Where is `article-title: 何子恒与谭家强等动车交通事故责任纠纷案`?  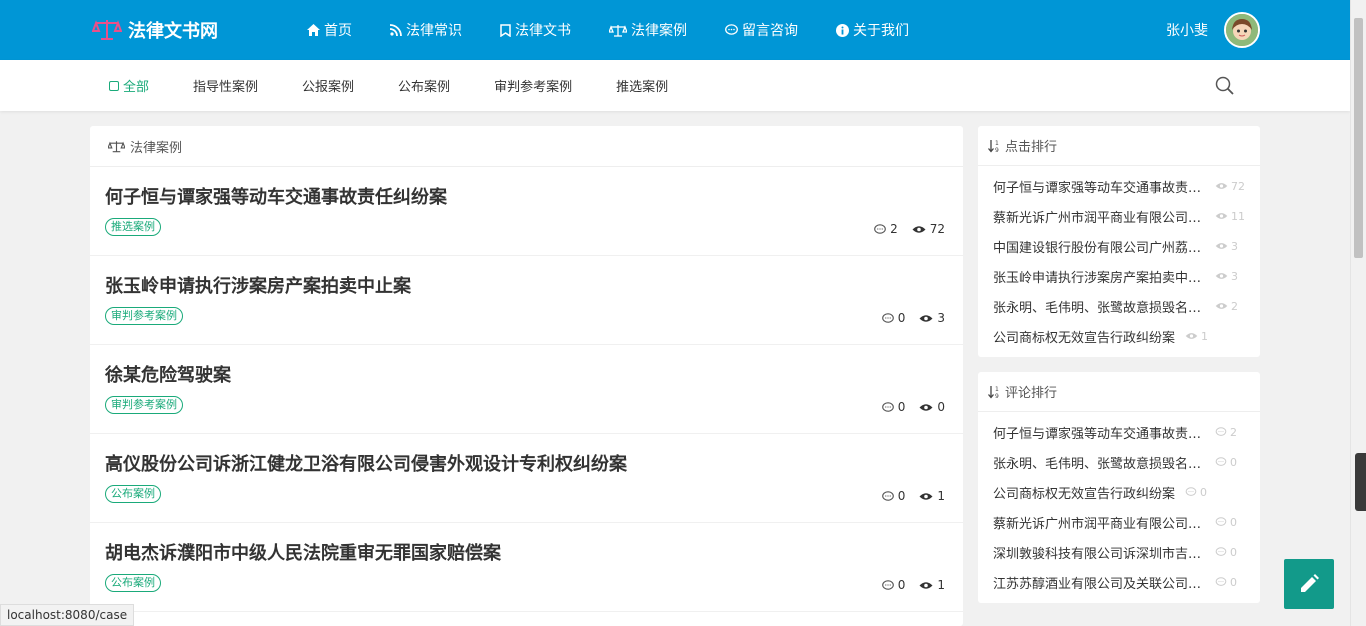
article-title: 何子恒与谭家强等动车交通事故责任纠纷案 is located at coordinates (276, 196).